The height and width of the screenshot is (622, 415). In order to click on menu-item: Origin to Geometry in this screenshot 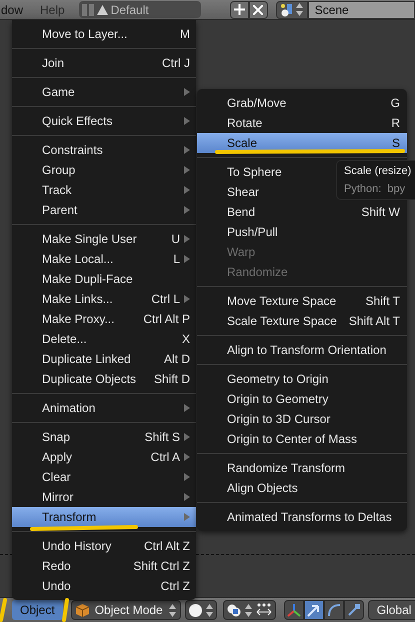, I will do `click(302, 399)`.